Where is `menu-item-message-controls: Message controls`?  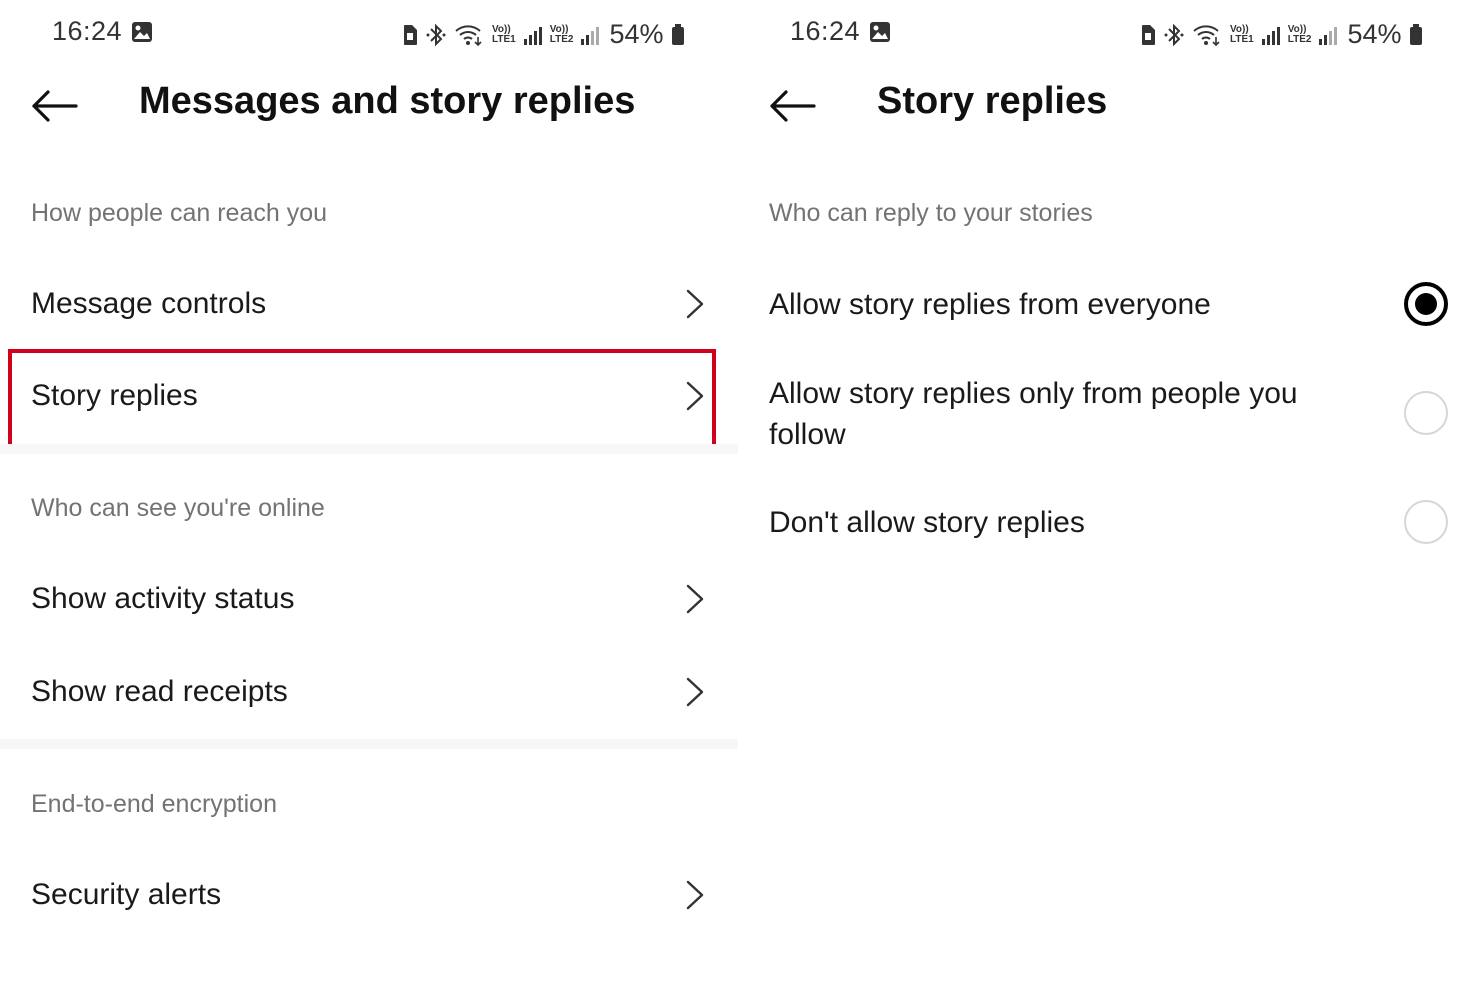 menu-item-message-controls: Message controls is located at coordinates (369, 304).